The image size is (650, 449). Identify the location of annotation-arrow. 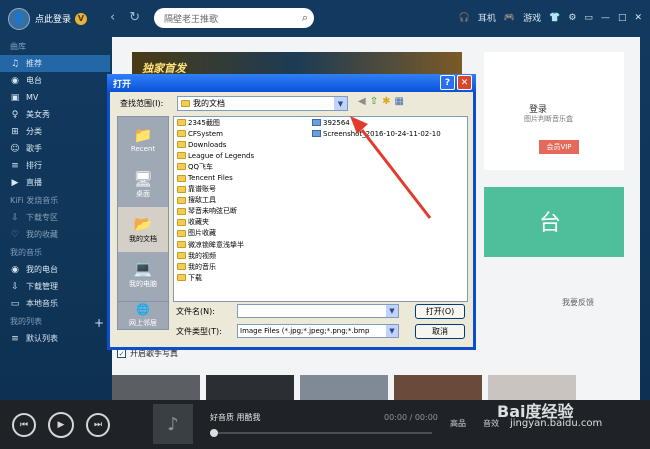
(391, 167).